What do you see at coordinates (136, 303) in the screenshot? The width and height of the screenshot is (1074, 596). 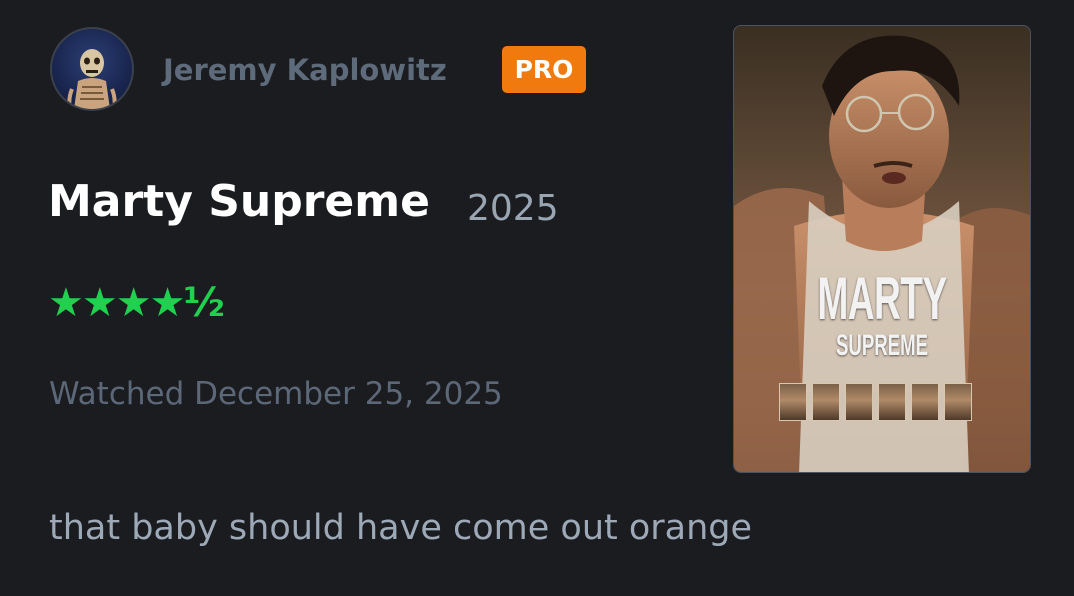 I see `star-rating: ★★★★½` at bounding box center [136, 303].